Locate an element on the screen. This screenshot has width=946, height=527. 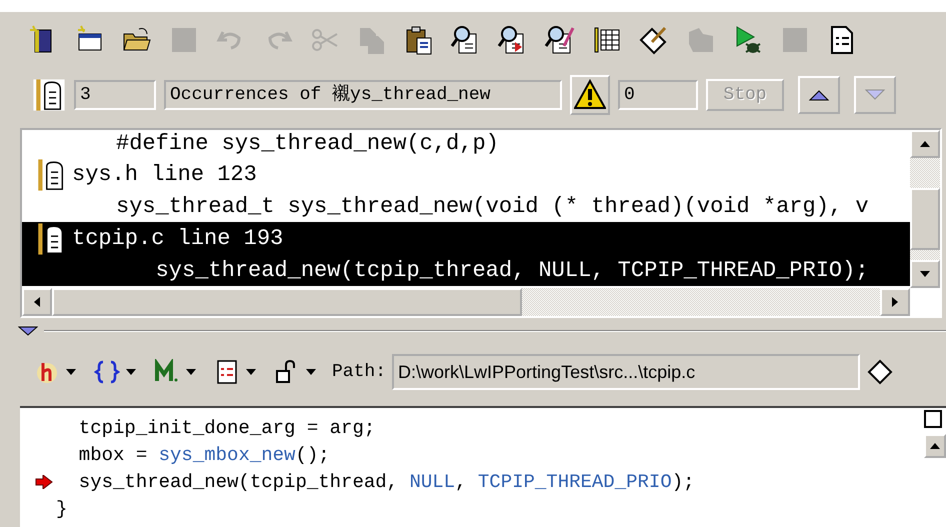
result-code-line: sys_thread_new(tcpip_thread, NULL, TCPIP_THREAD_PRIO); is located at coordinates (512, 271).